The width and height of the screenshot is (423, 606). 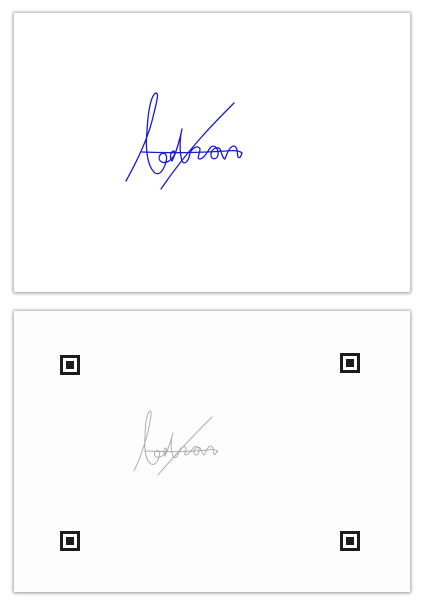 I want to click on handwritten-signature-scanned, so click(x=176, y=443).